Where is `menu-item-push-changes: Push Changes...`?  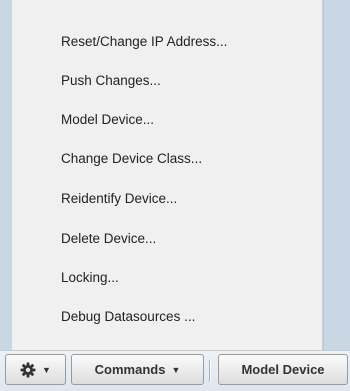 menu-item-push-changes: Push Changes... is located at coordinates (167, 81).